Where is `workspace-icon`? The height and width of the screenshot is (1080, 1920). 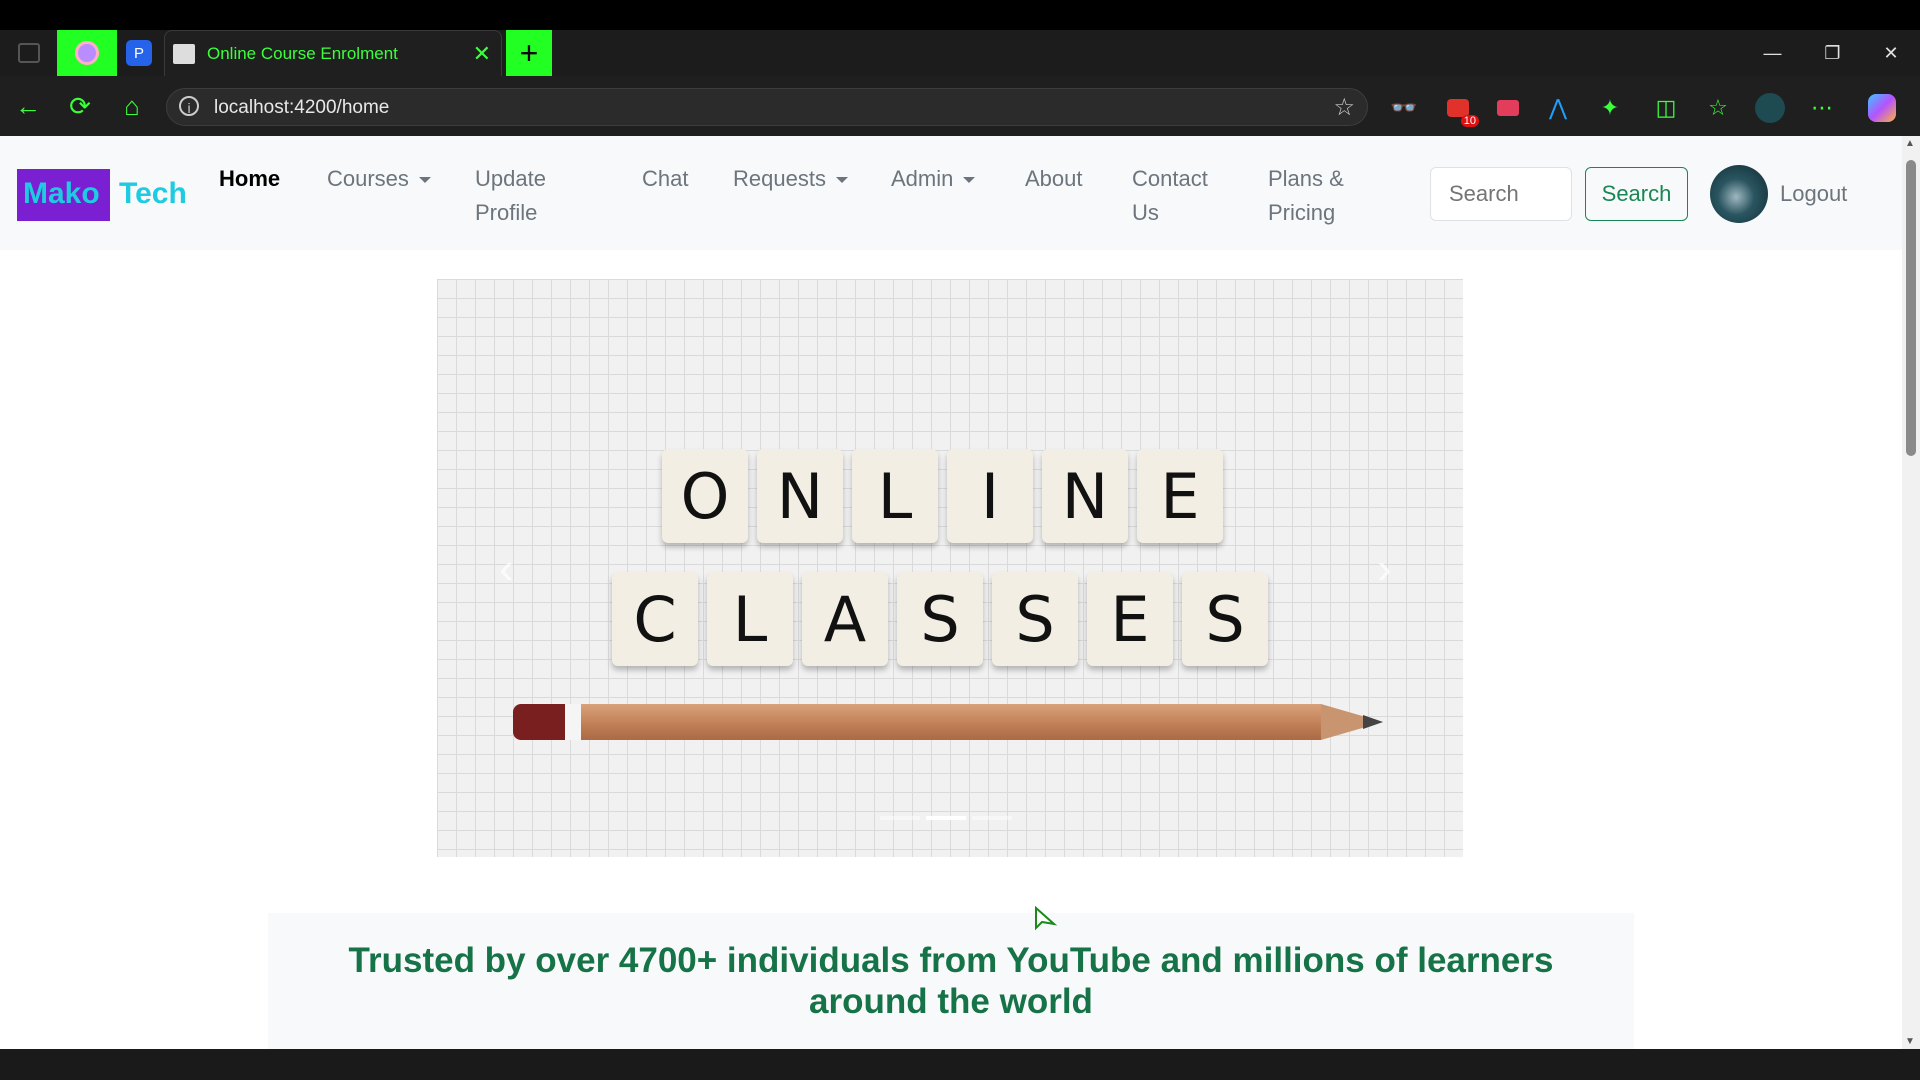
workspace-icon is located at coordinates (87, 53).